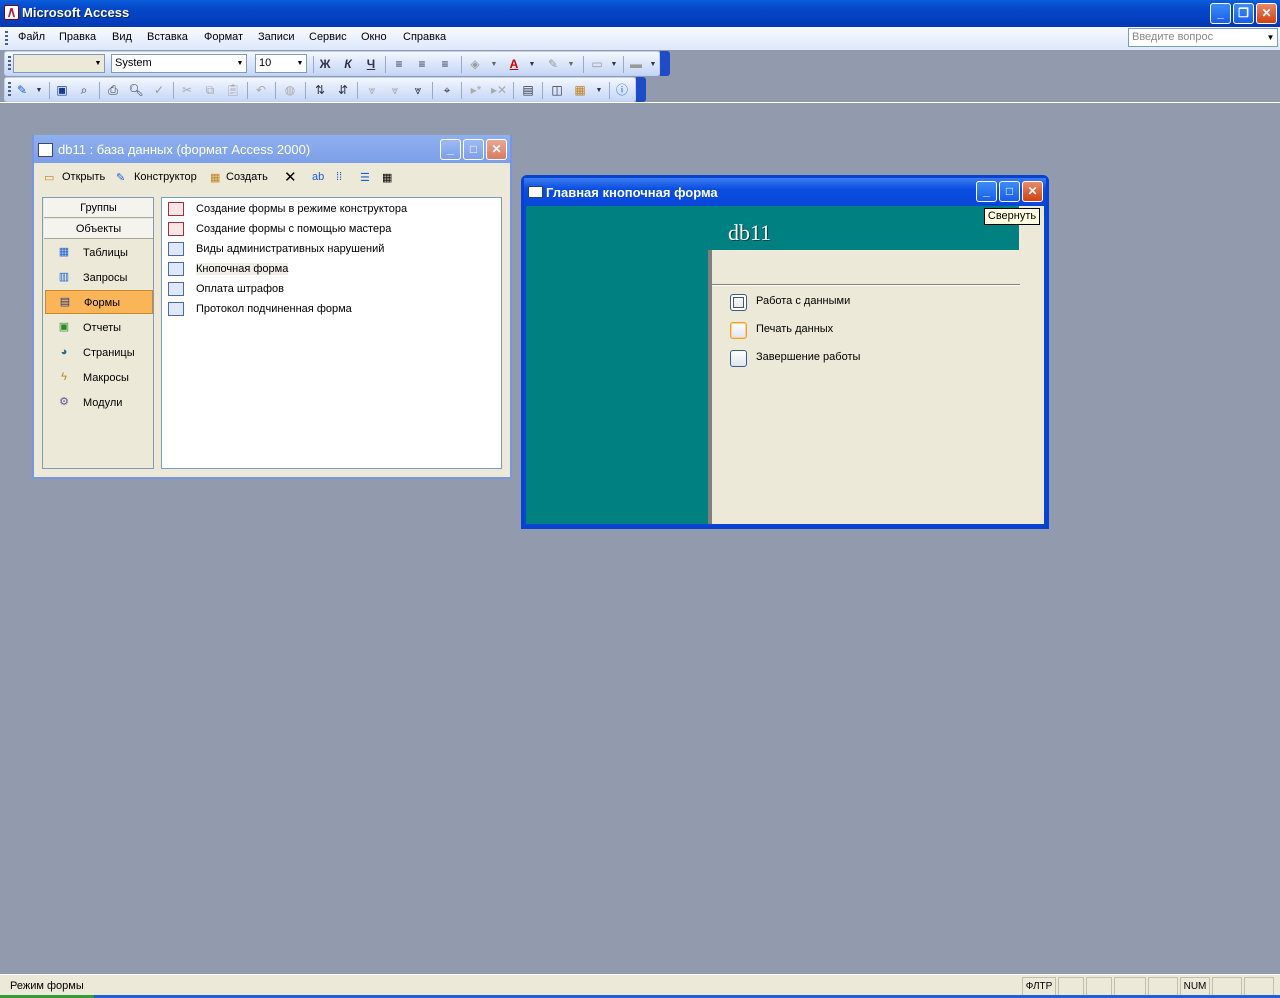 The height and width of the screenshot is (998, 1280). What do you see at coordinates (1203, 37) in the screenshot?
I see `ask-question-input: Введите вопрос` at bounding box center [1203, 37].